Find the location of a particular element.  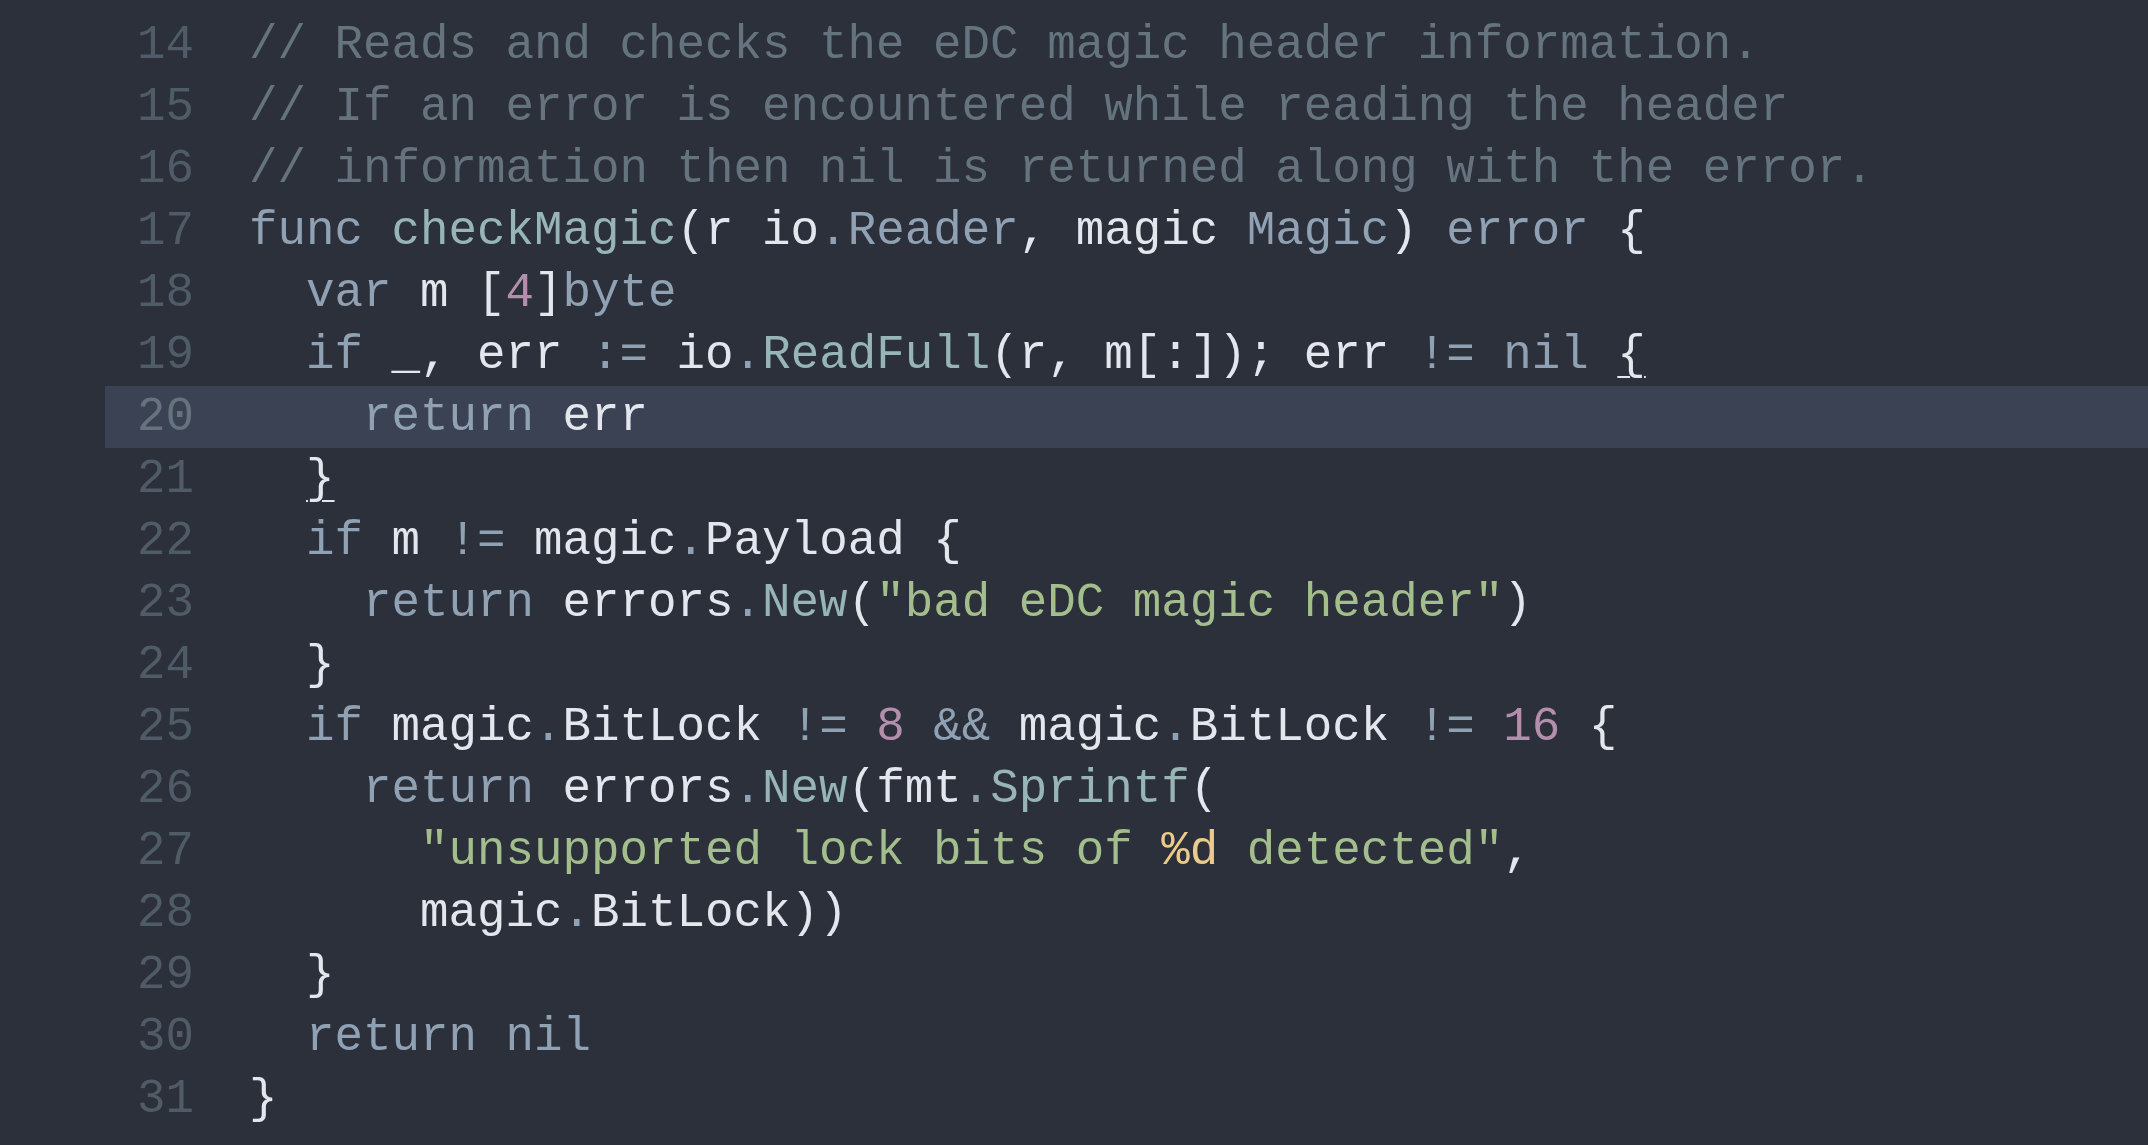

code-line: return nil is located at coordinates (448, 1037).